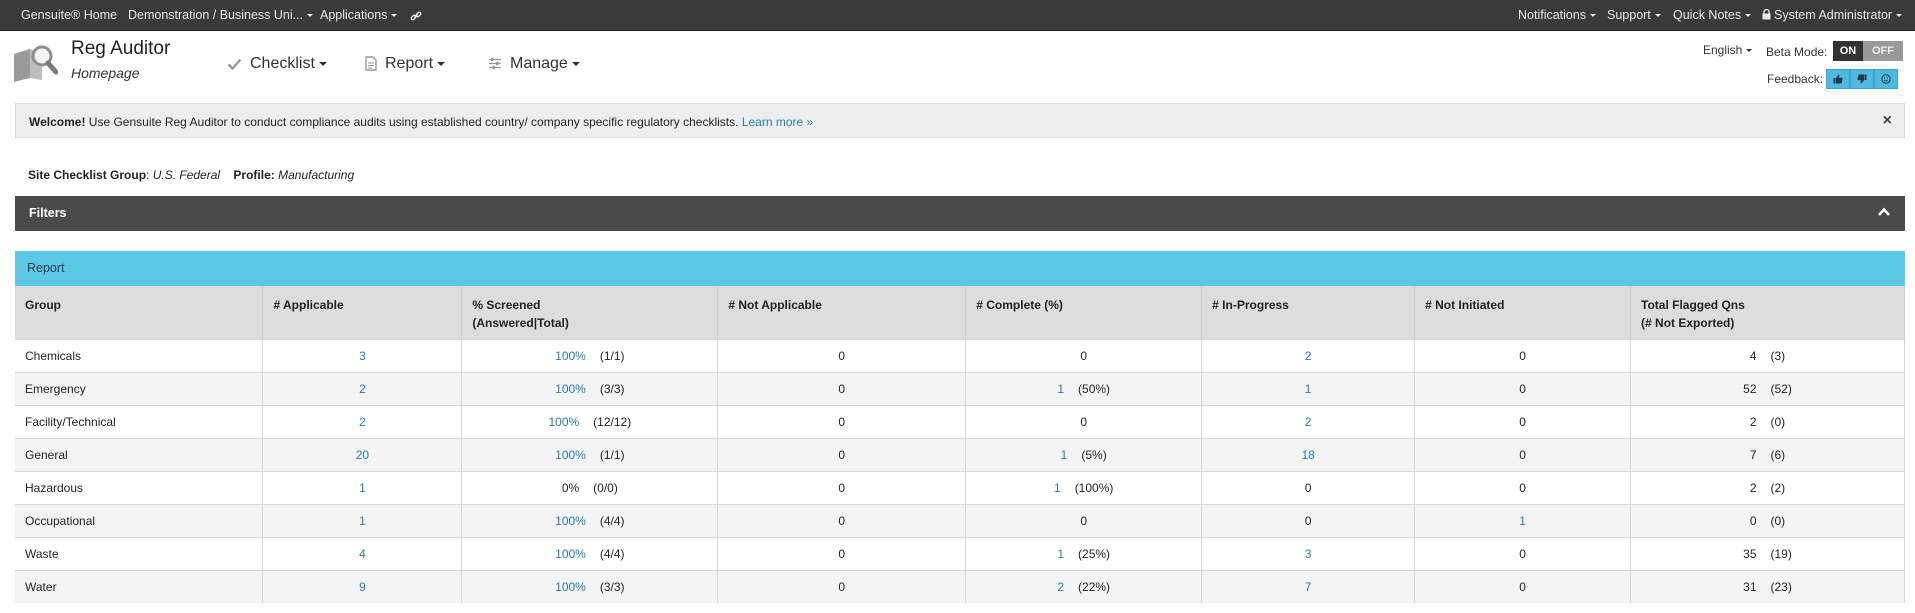 The width and height of the screenshot is (1915, 613). I want to click on thumbs-down-button, so click(1862, 79).